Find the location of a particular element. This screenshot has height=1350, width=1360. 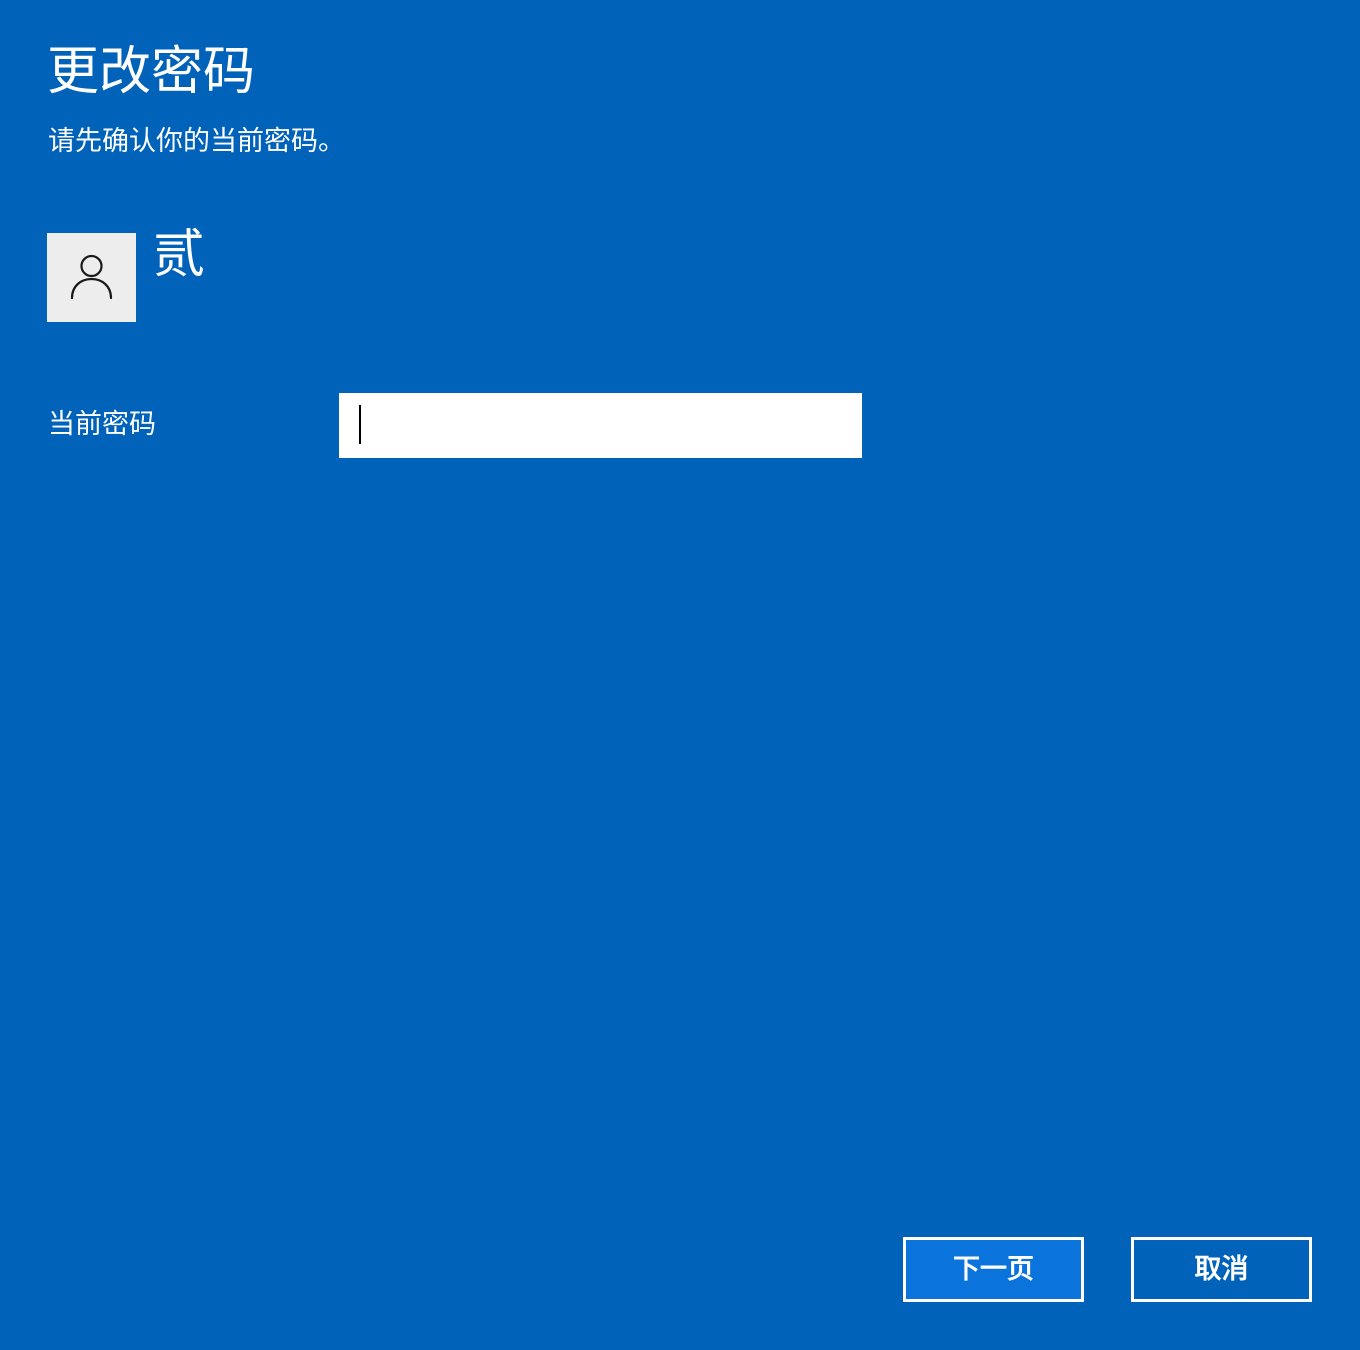

user-icon is located at coordinates (91, 277).